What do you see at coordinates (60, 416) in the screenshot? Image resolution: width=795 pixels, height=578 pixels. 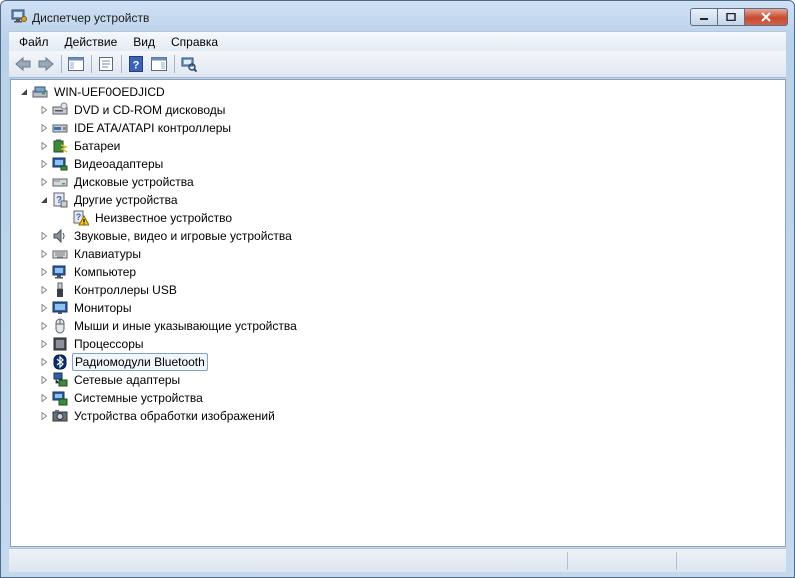 I see `imaging-device-icon` at bounding box center [60, 416].